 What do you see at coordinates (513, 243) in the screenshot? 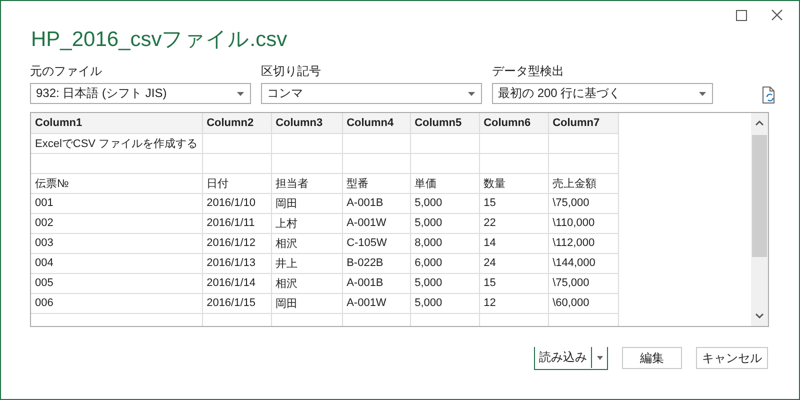
I see `table-cell: 14` at bounding box center [513, 243].